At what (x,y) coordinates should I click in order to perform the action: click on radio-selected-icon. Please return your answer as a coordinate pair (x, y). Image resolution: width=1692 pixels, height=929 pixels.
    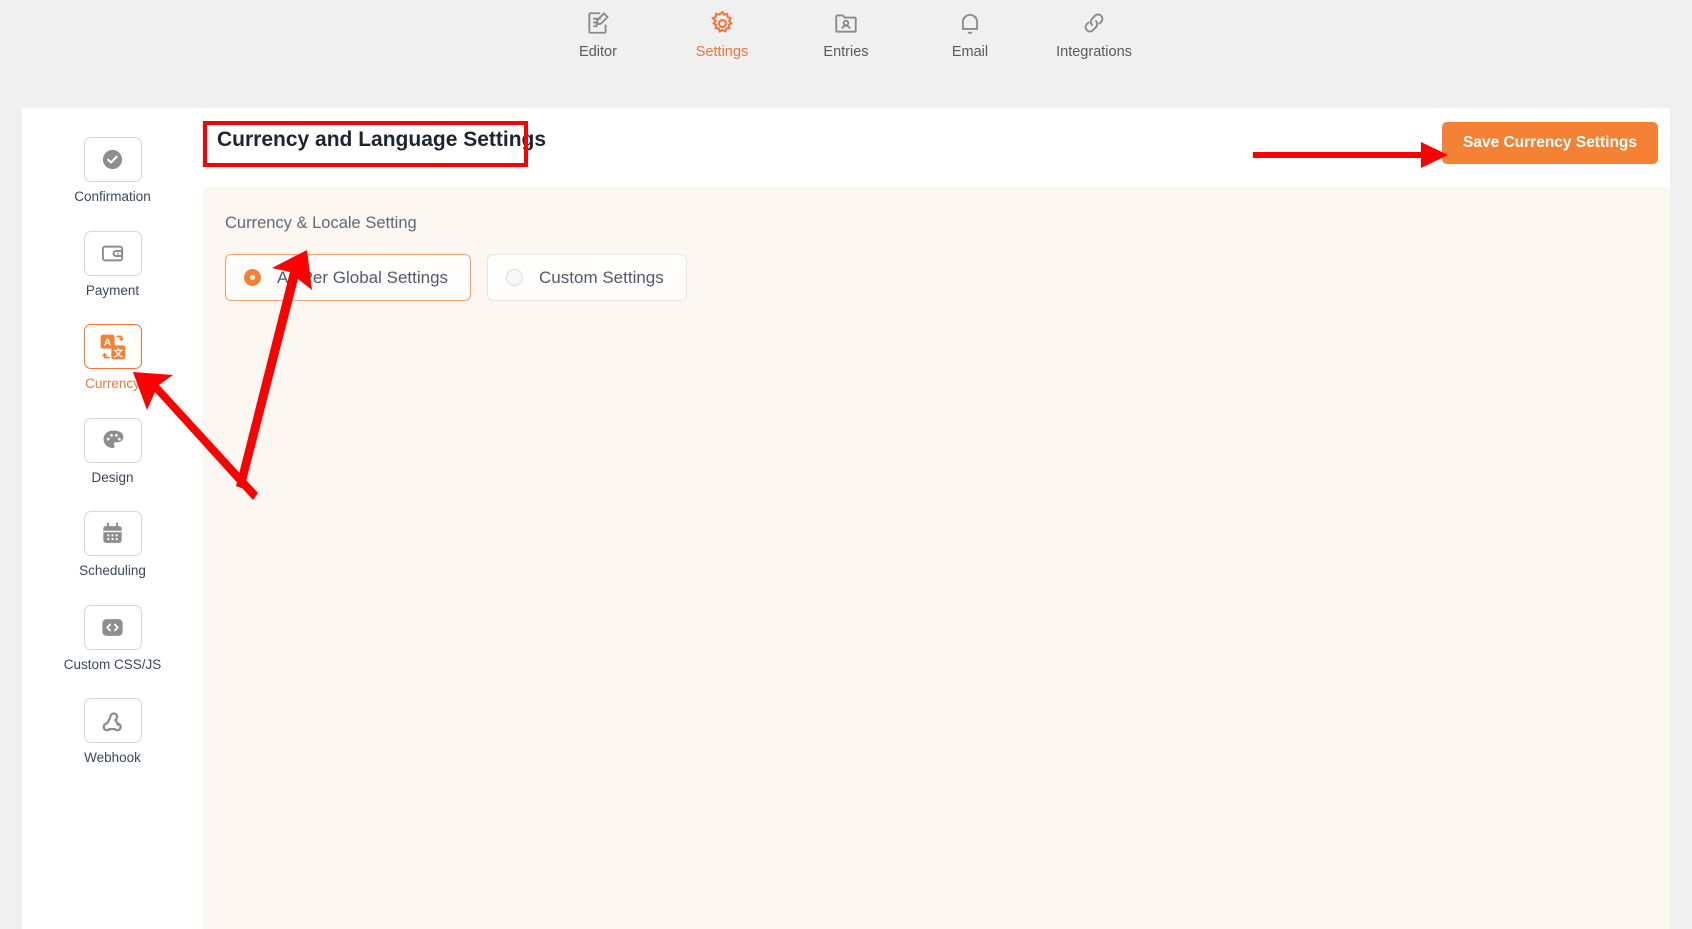
    Looking at the image, I should click on (252, 277).